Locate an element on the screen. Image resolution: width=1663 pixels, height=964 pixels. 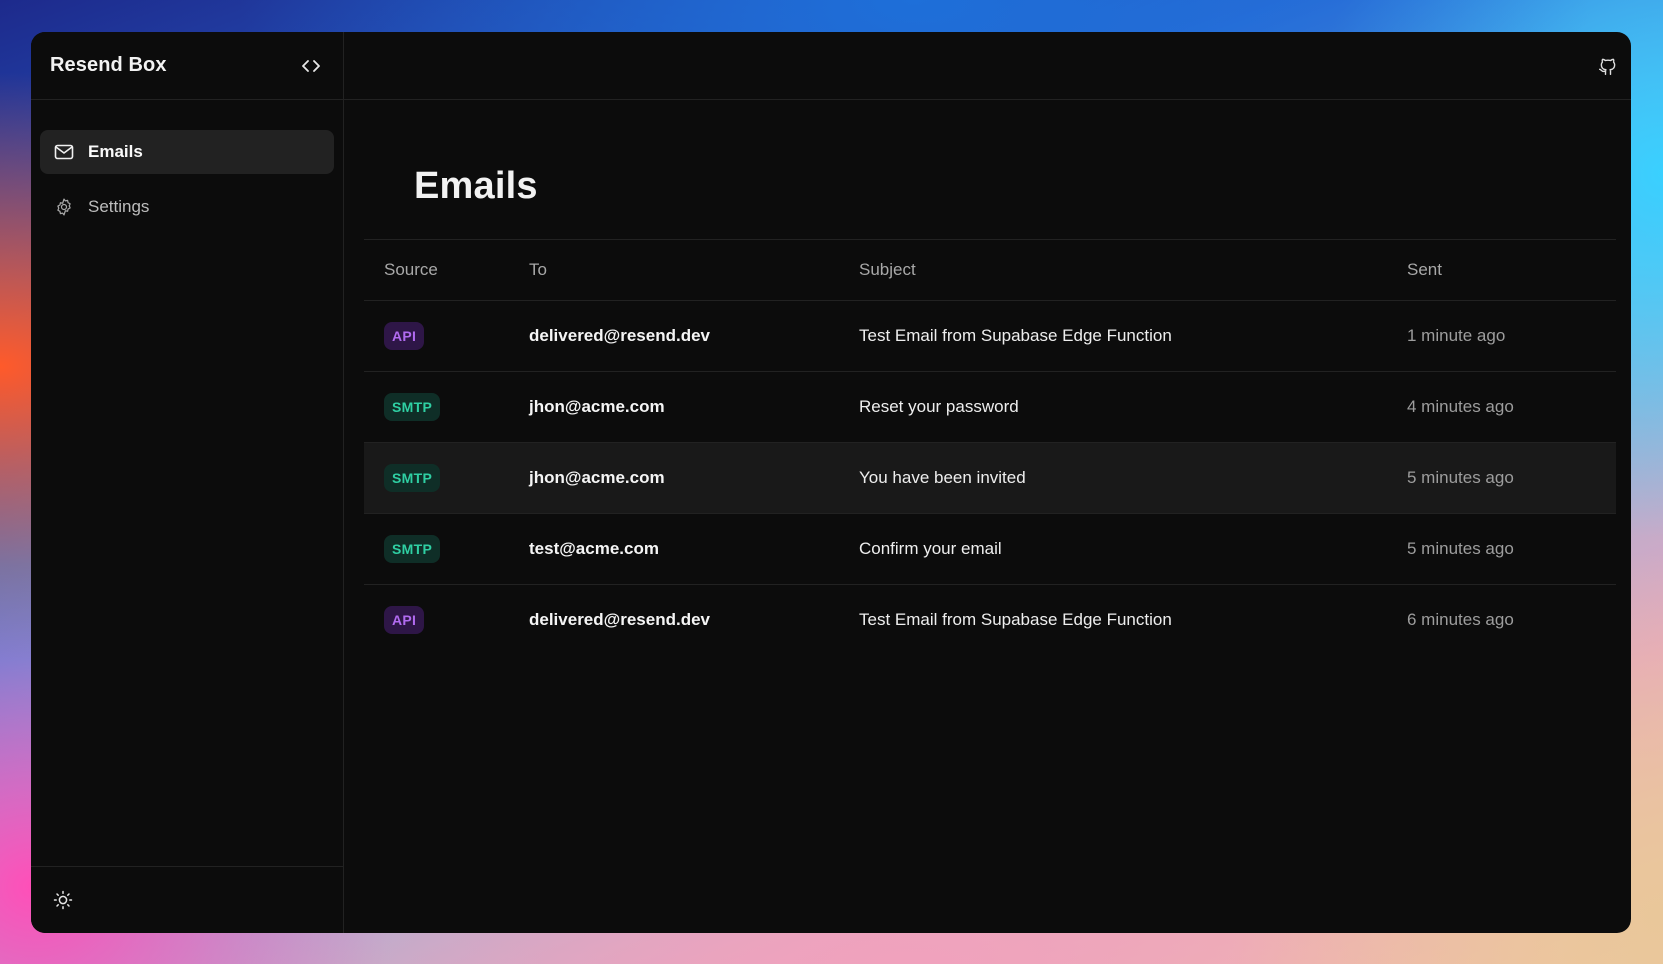
github-link-button is located at coordinates (1608, 66).